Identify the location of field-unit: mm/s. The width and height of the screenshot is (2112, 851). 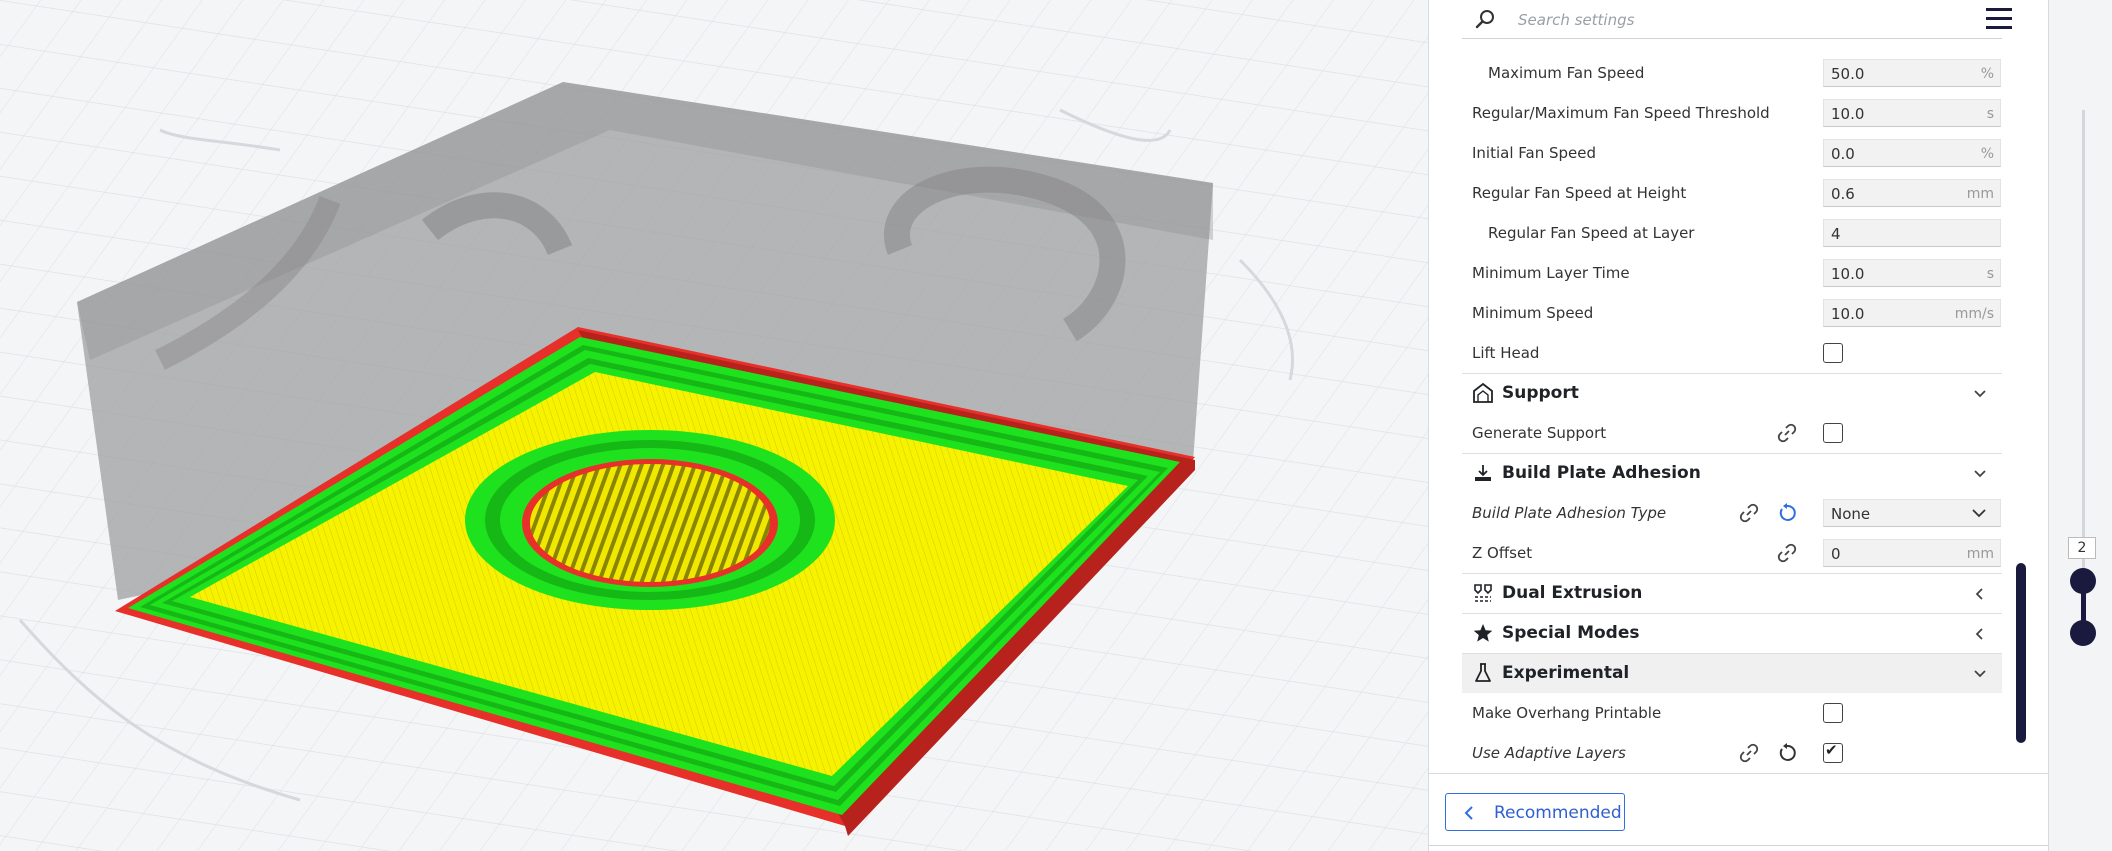
(1974, 314).